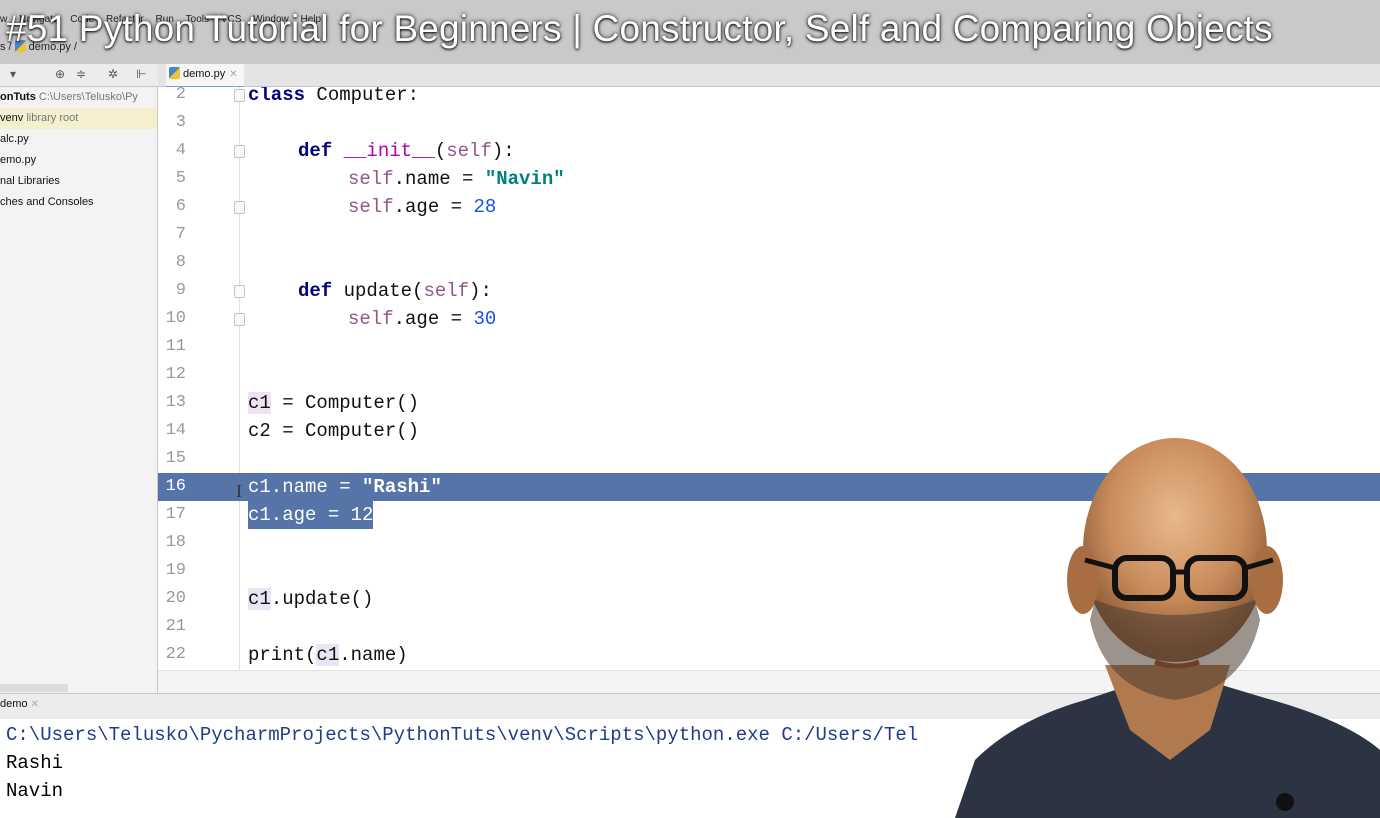  Describe the element at coordinates (334, 403) in the screenshot. I see `code-text: c1 = Computer()` at that location.